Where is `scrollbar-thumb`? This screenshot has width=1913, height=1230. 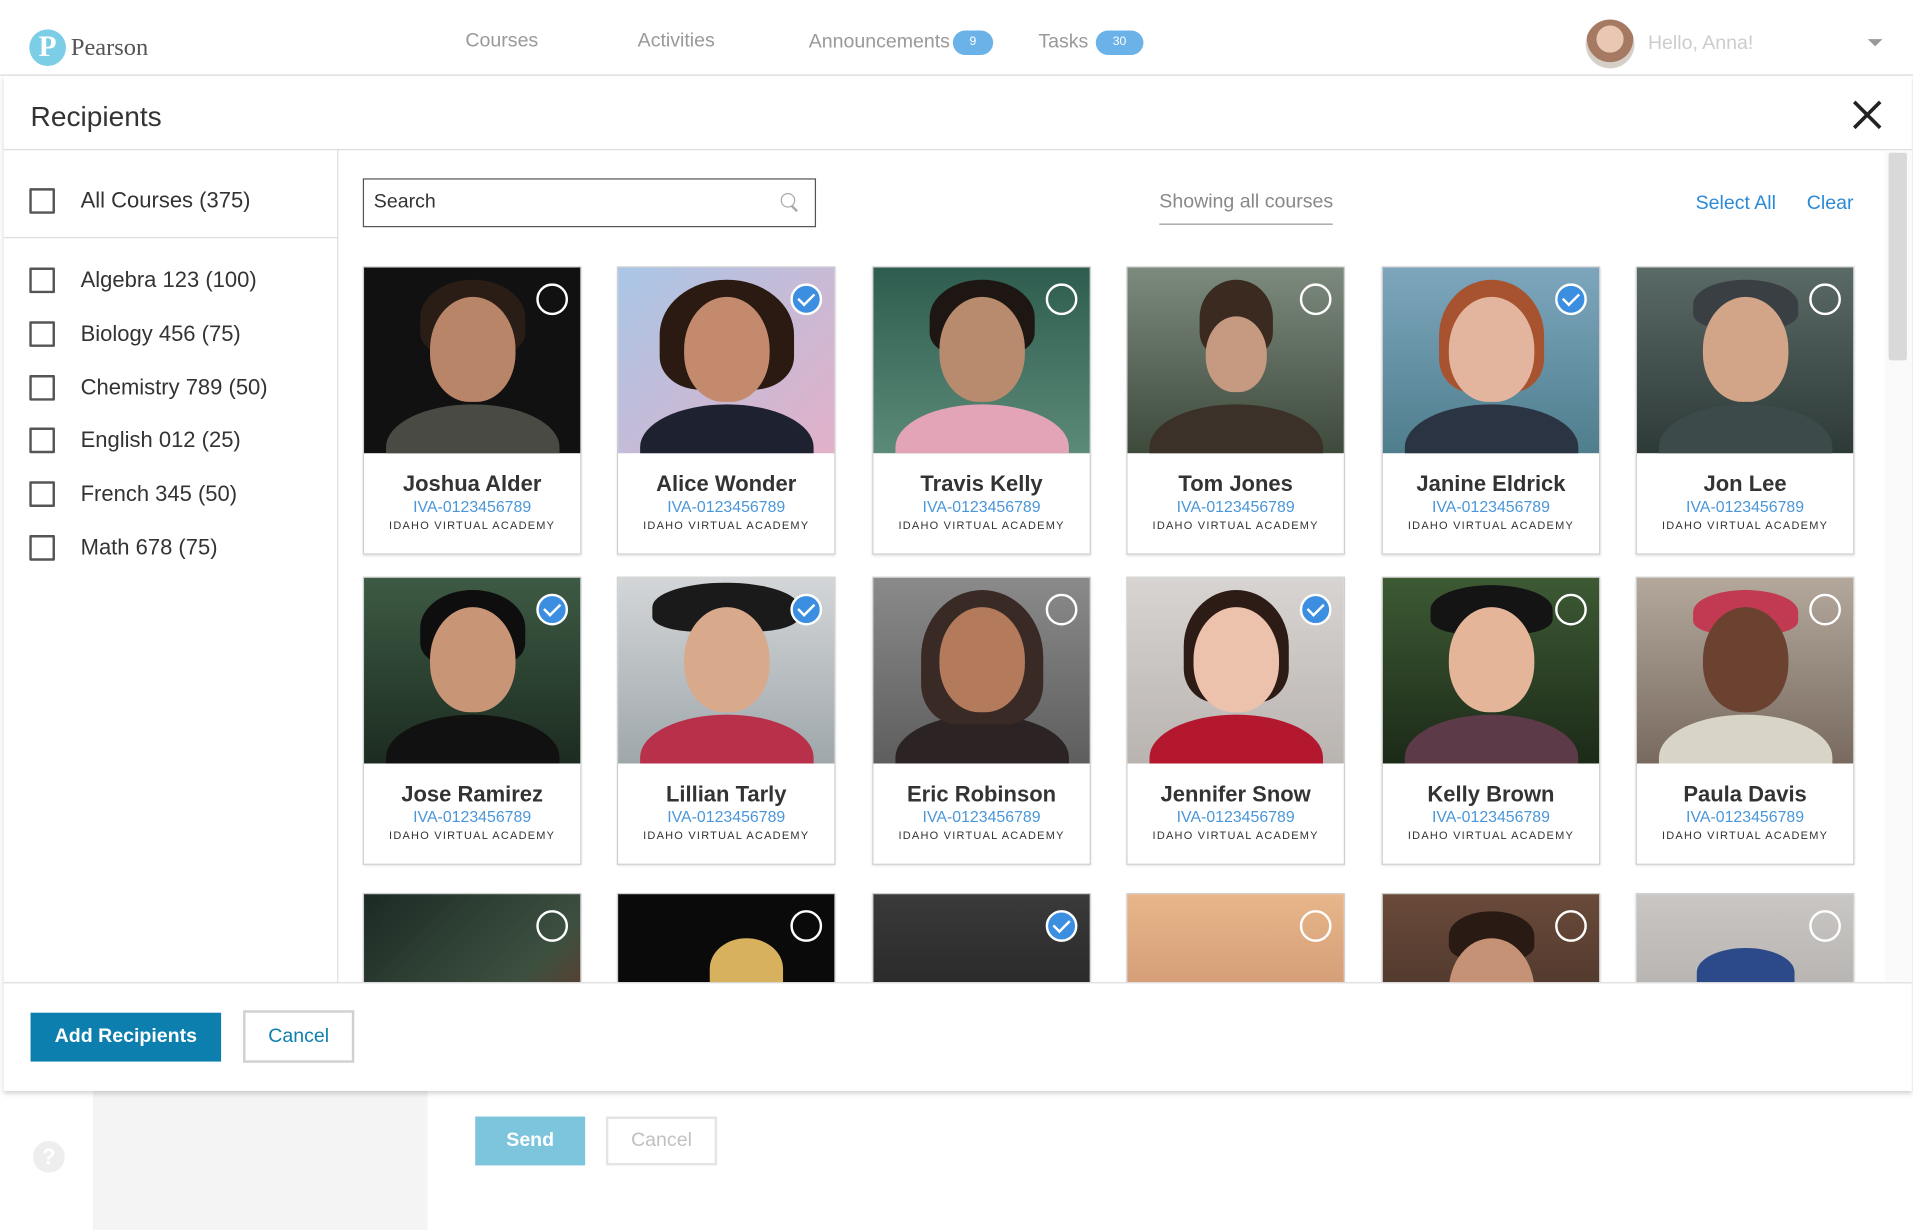 scrollbar-thumb is located at coordinates (1897, 256).